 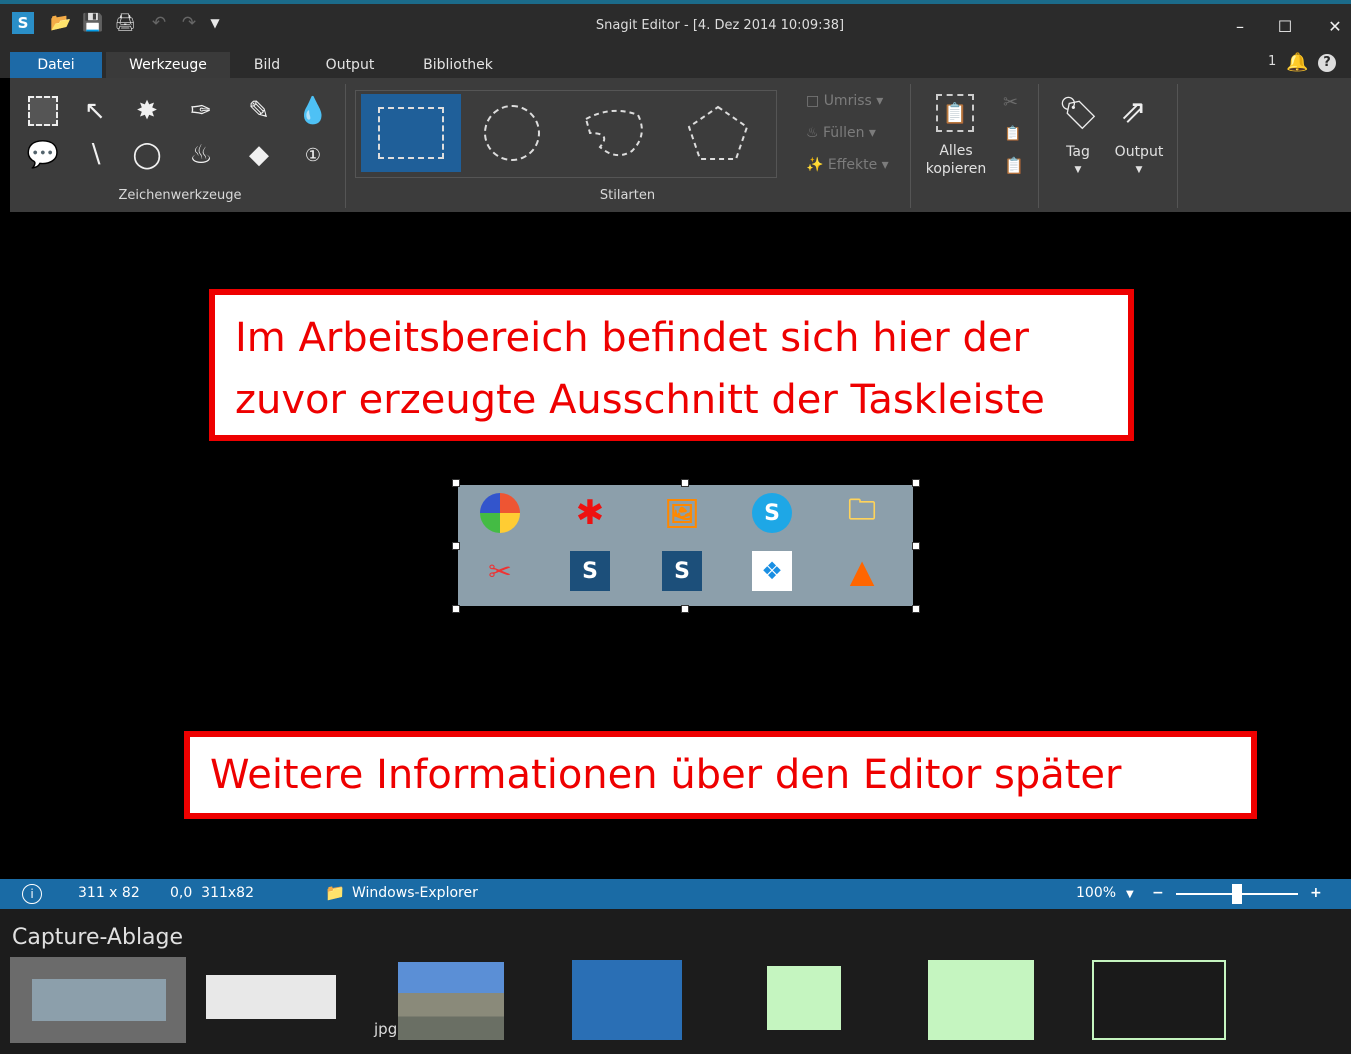 What do you see at coordinates (1285, 26) in the screenshot?
I see `maximize-button: ☐` at bounding box center [1285, 26].